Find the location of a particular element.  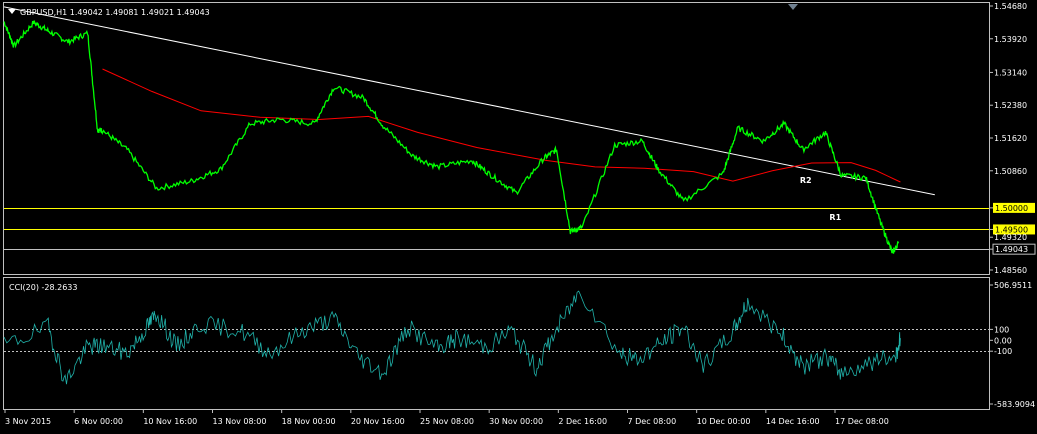

y-tick-label: 1.54680 is located at coordinates (1010, 6).